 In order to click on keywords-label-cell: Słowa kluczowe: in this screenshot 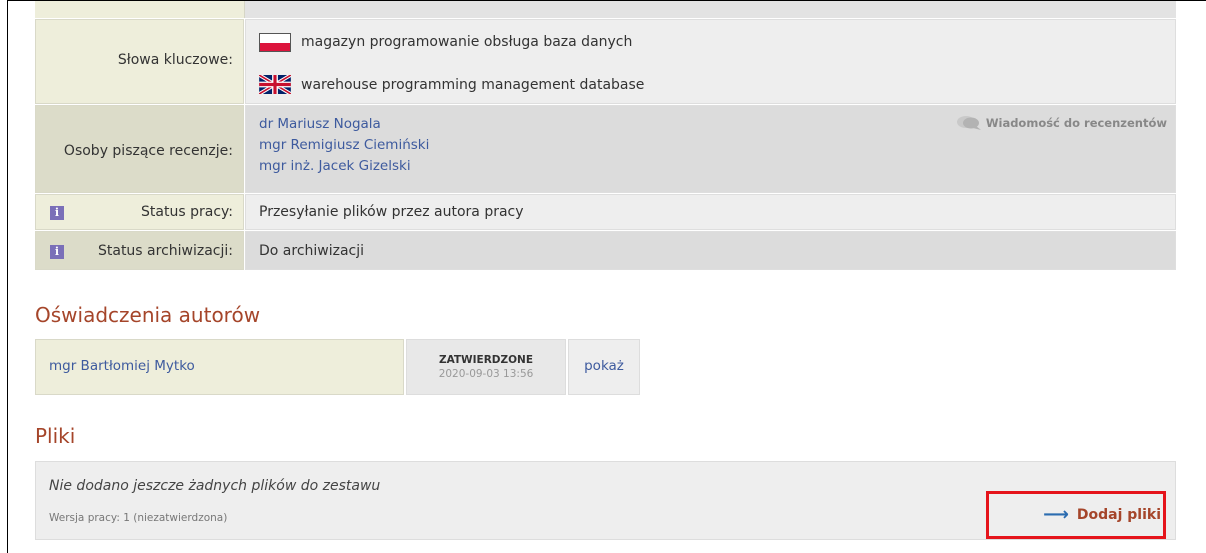, I will do `click(139, 61)`.